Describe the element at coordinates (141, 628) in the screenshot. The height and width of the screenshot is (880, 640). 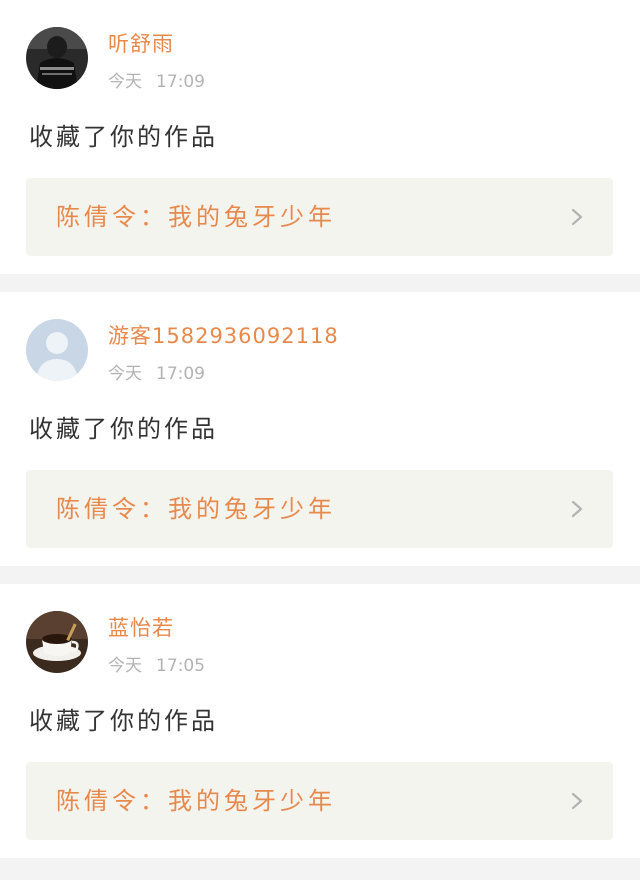
I see `username: 蓝怡若` at that location.